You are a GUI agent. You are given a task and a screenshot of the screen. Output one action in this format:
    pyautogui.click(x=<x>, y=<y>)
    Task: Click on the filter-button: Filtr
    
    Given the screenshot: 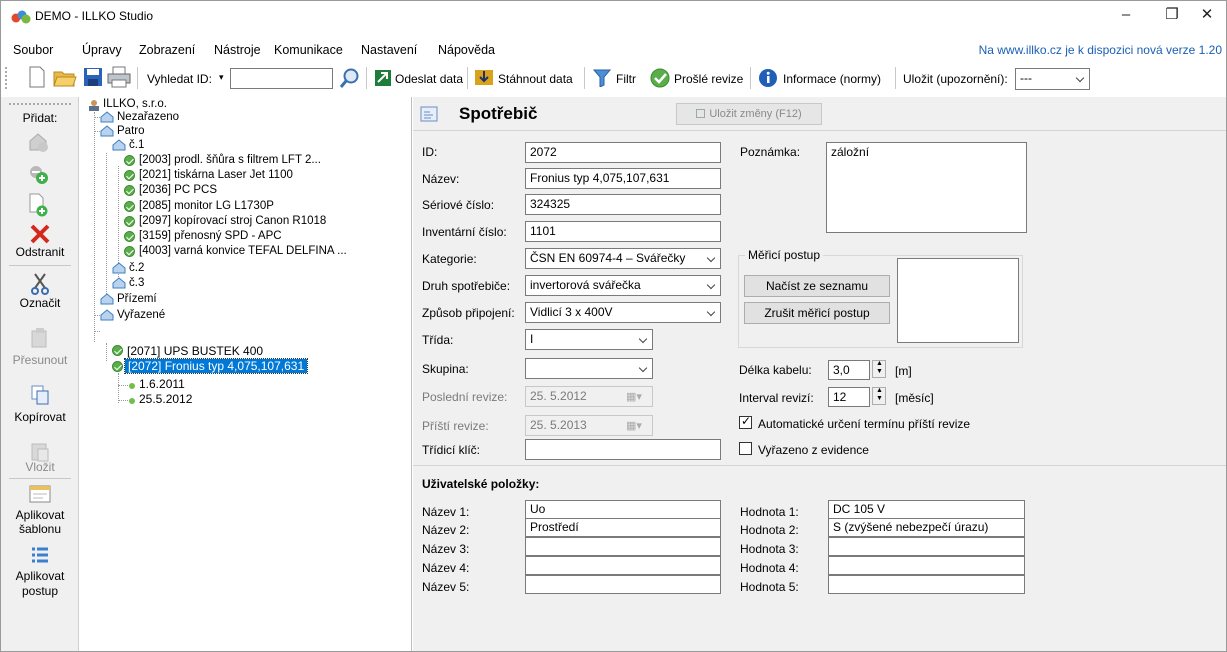 What is the action you would take?
    pyautogui.click(x=626, y=79)
    